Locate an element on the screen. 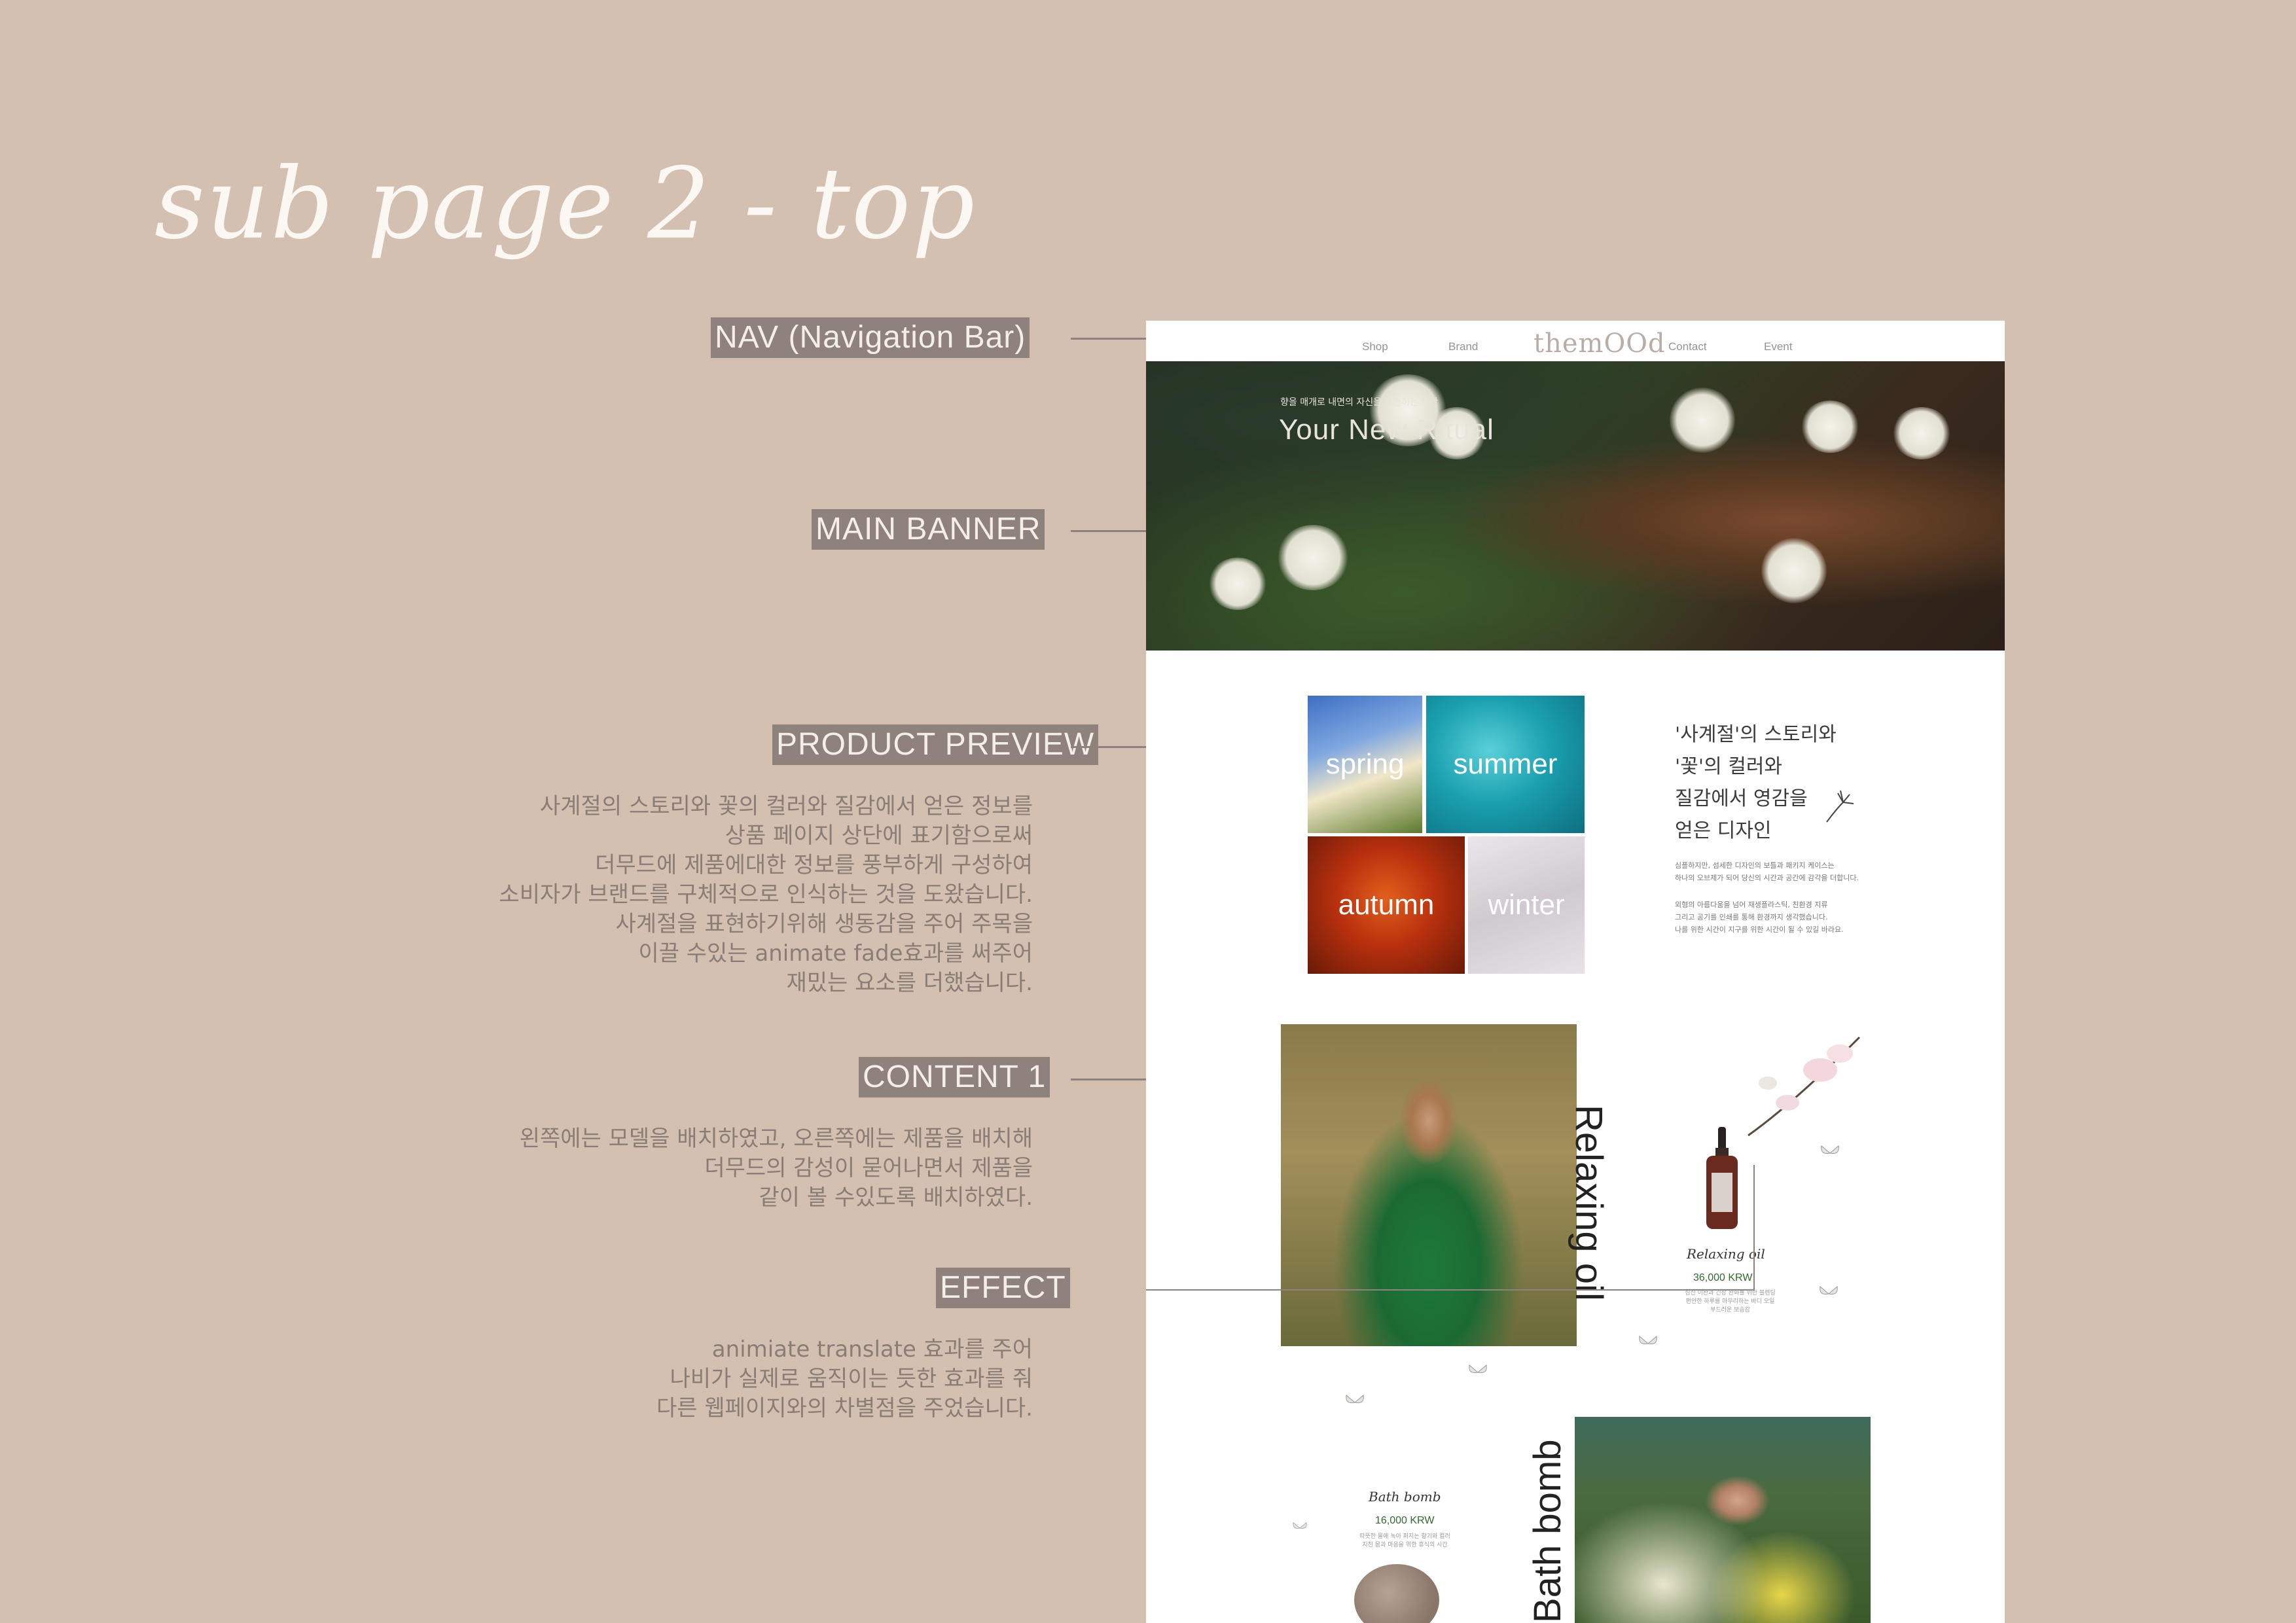 The height and width of the screenshot is (1623, 2296). desc-line: 나비가 실제로 움직이는 듯한 효과를 줘 is located at coordinates (851, 1379).